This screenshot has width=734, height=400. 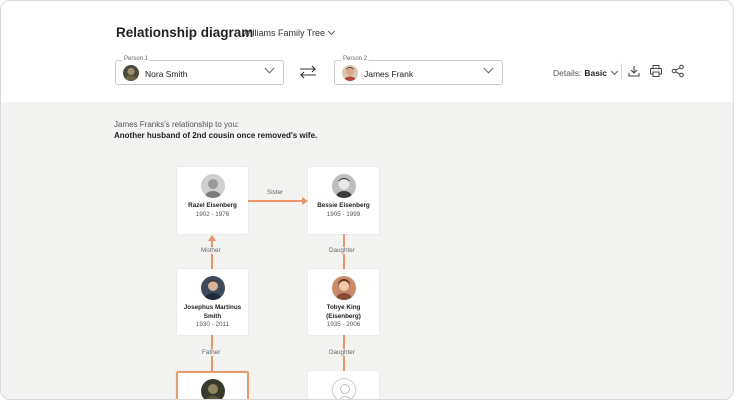 I want to click on person1-select: Person 1 Nora Smith, so click(x=199, y=70).